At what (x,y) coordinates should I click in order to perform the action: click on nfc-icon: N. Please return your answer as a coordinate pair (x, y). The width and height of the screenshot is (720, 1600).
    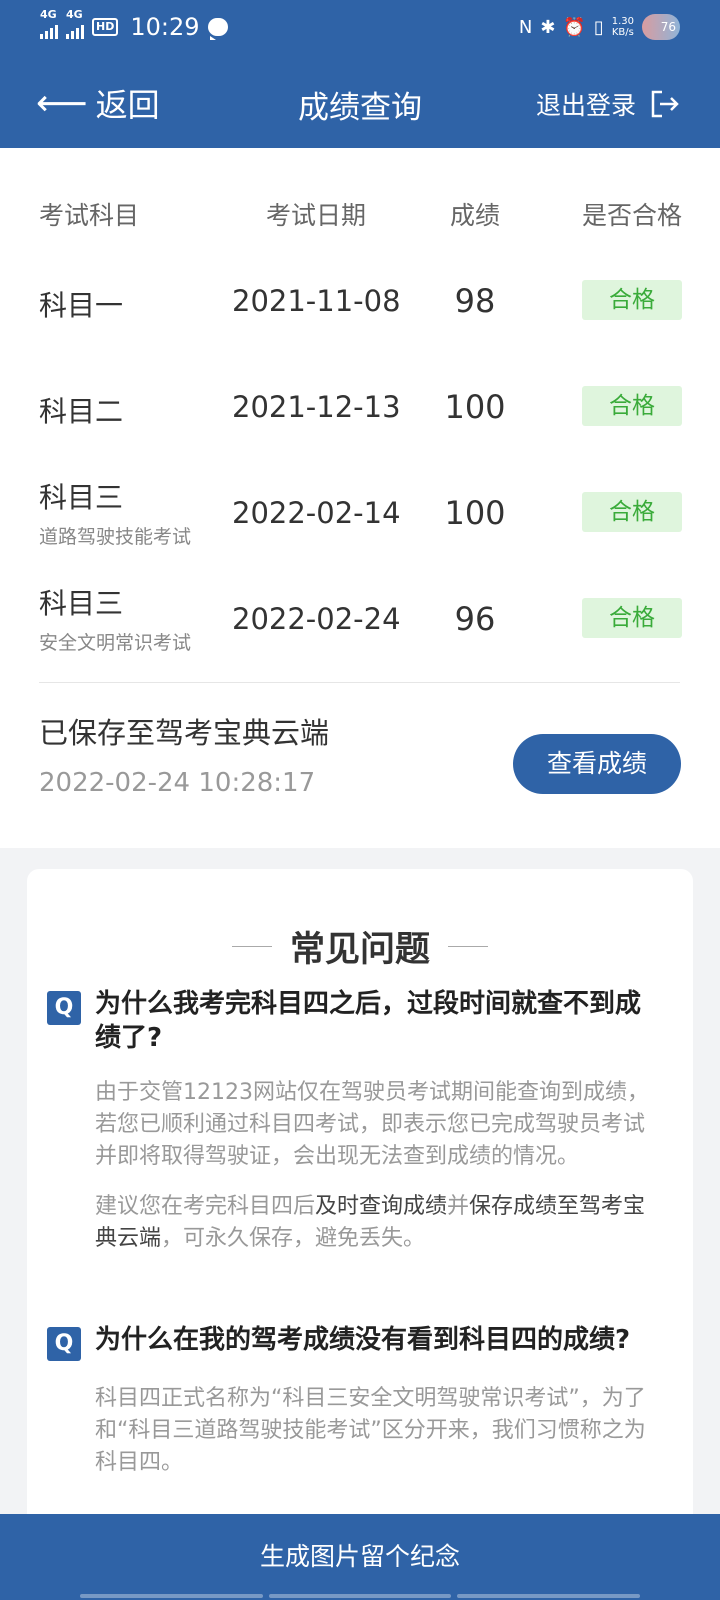
    Looking at the image, I should click on (525, 27).